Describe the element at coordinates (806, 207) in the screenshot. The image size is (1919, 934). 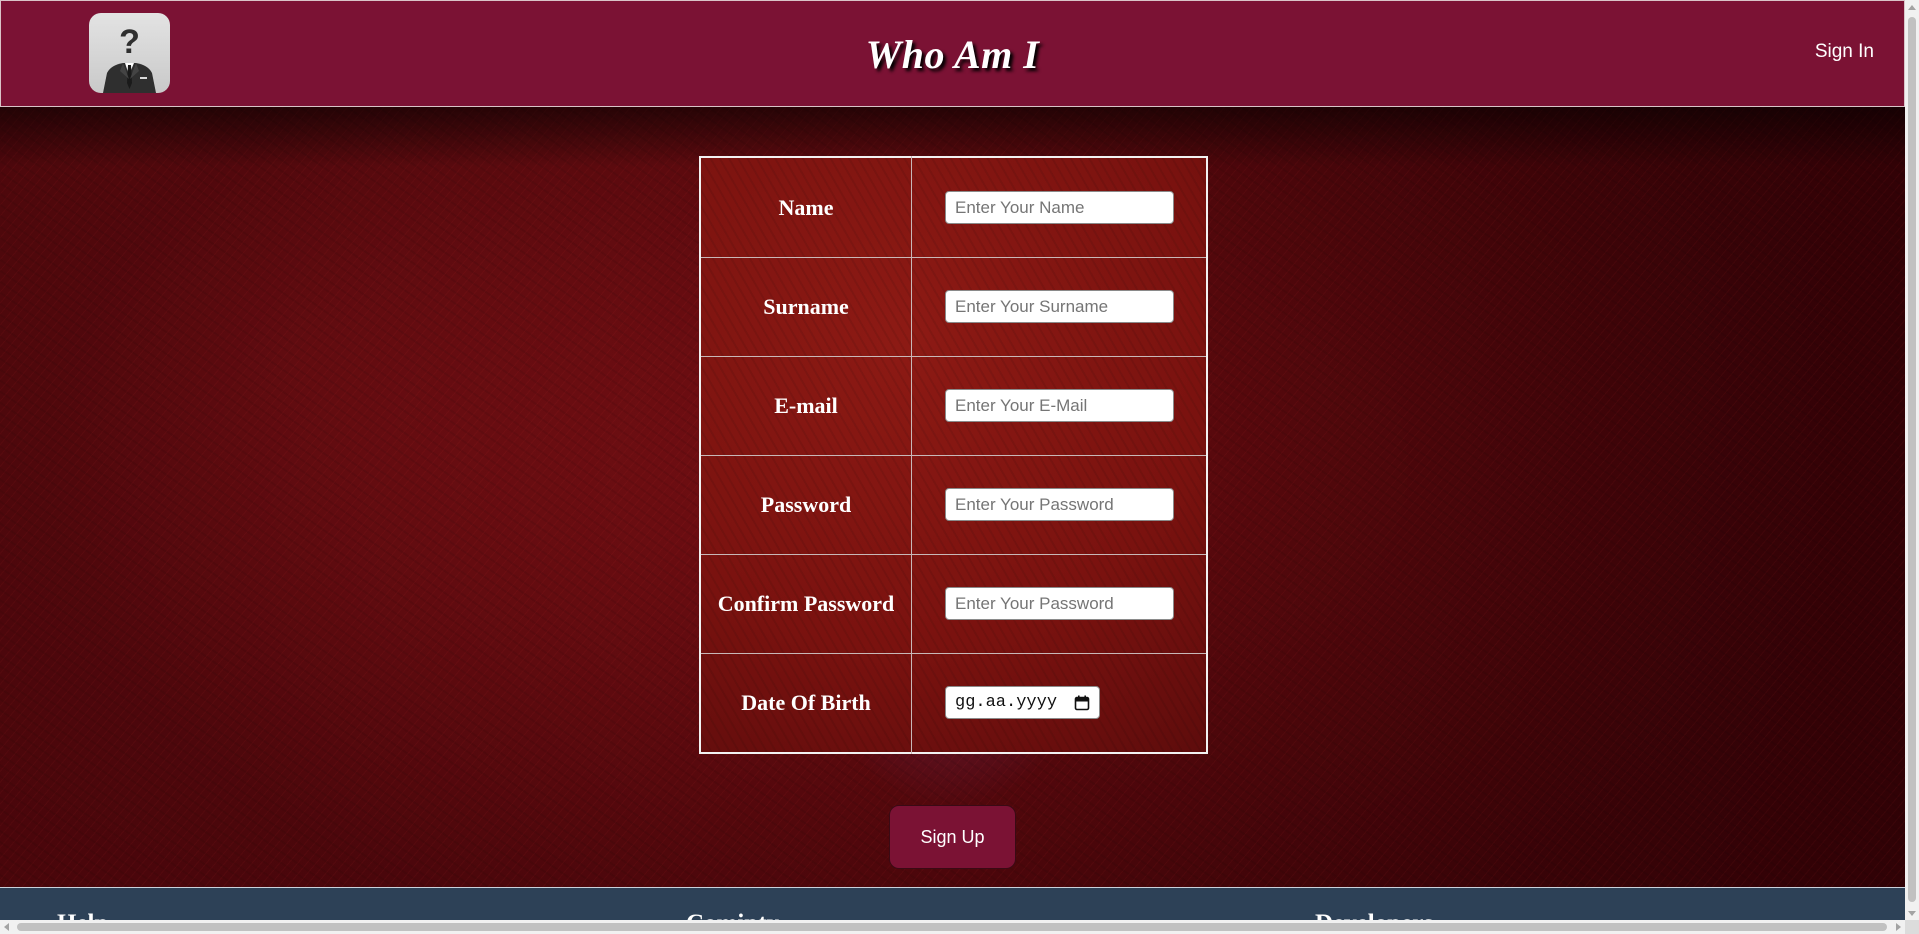
I see `name-label: Name` at that location.